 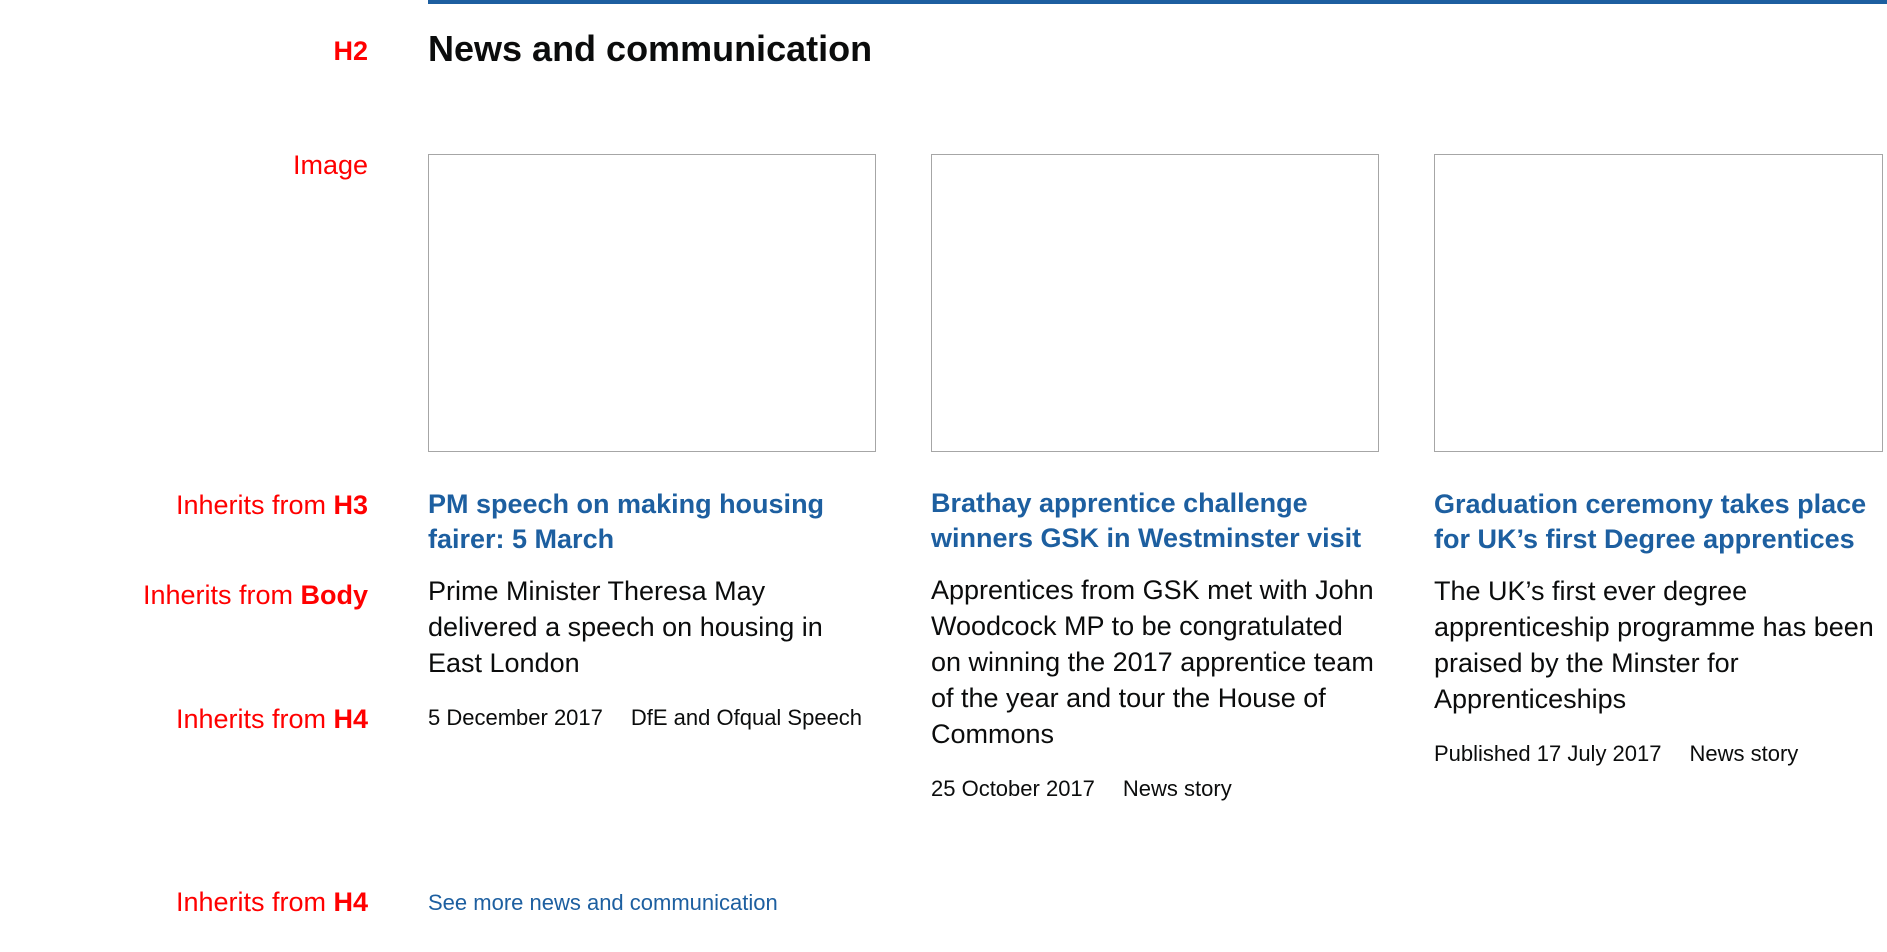 I want to click on annotation-h4-meta: Inherits from H4, so click(x=271, y=719).